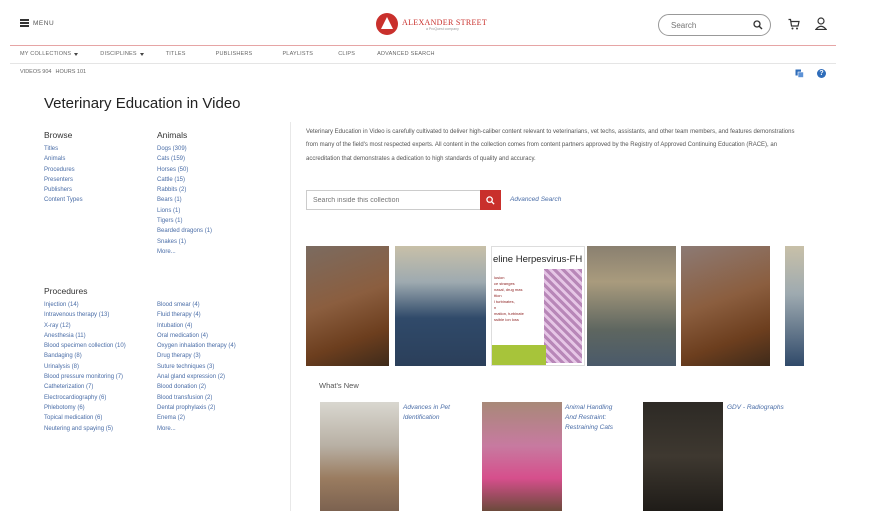 This screenshot has width=872, height=511. What do you see at coordinates (85, 377) in the screenshot?
I see `procedure-link: Blood pressure monitoring (7)` at bounding box center [85, 377].